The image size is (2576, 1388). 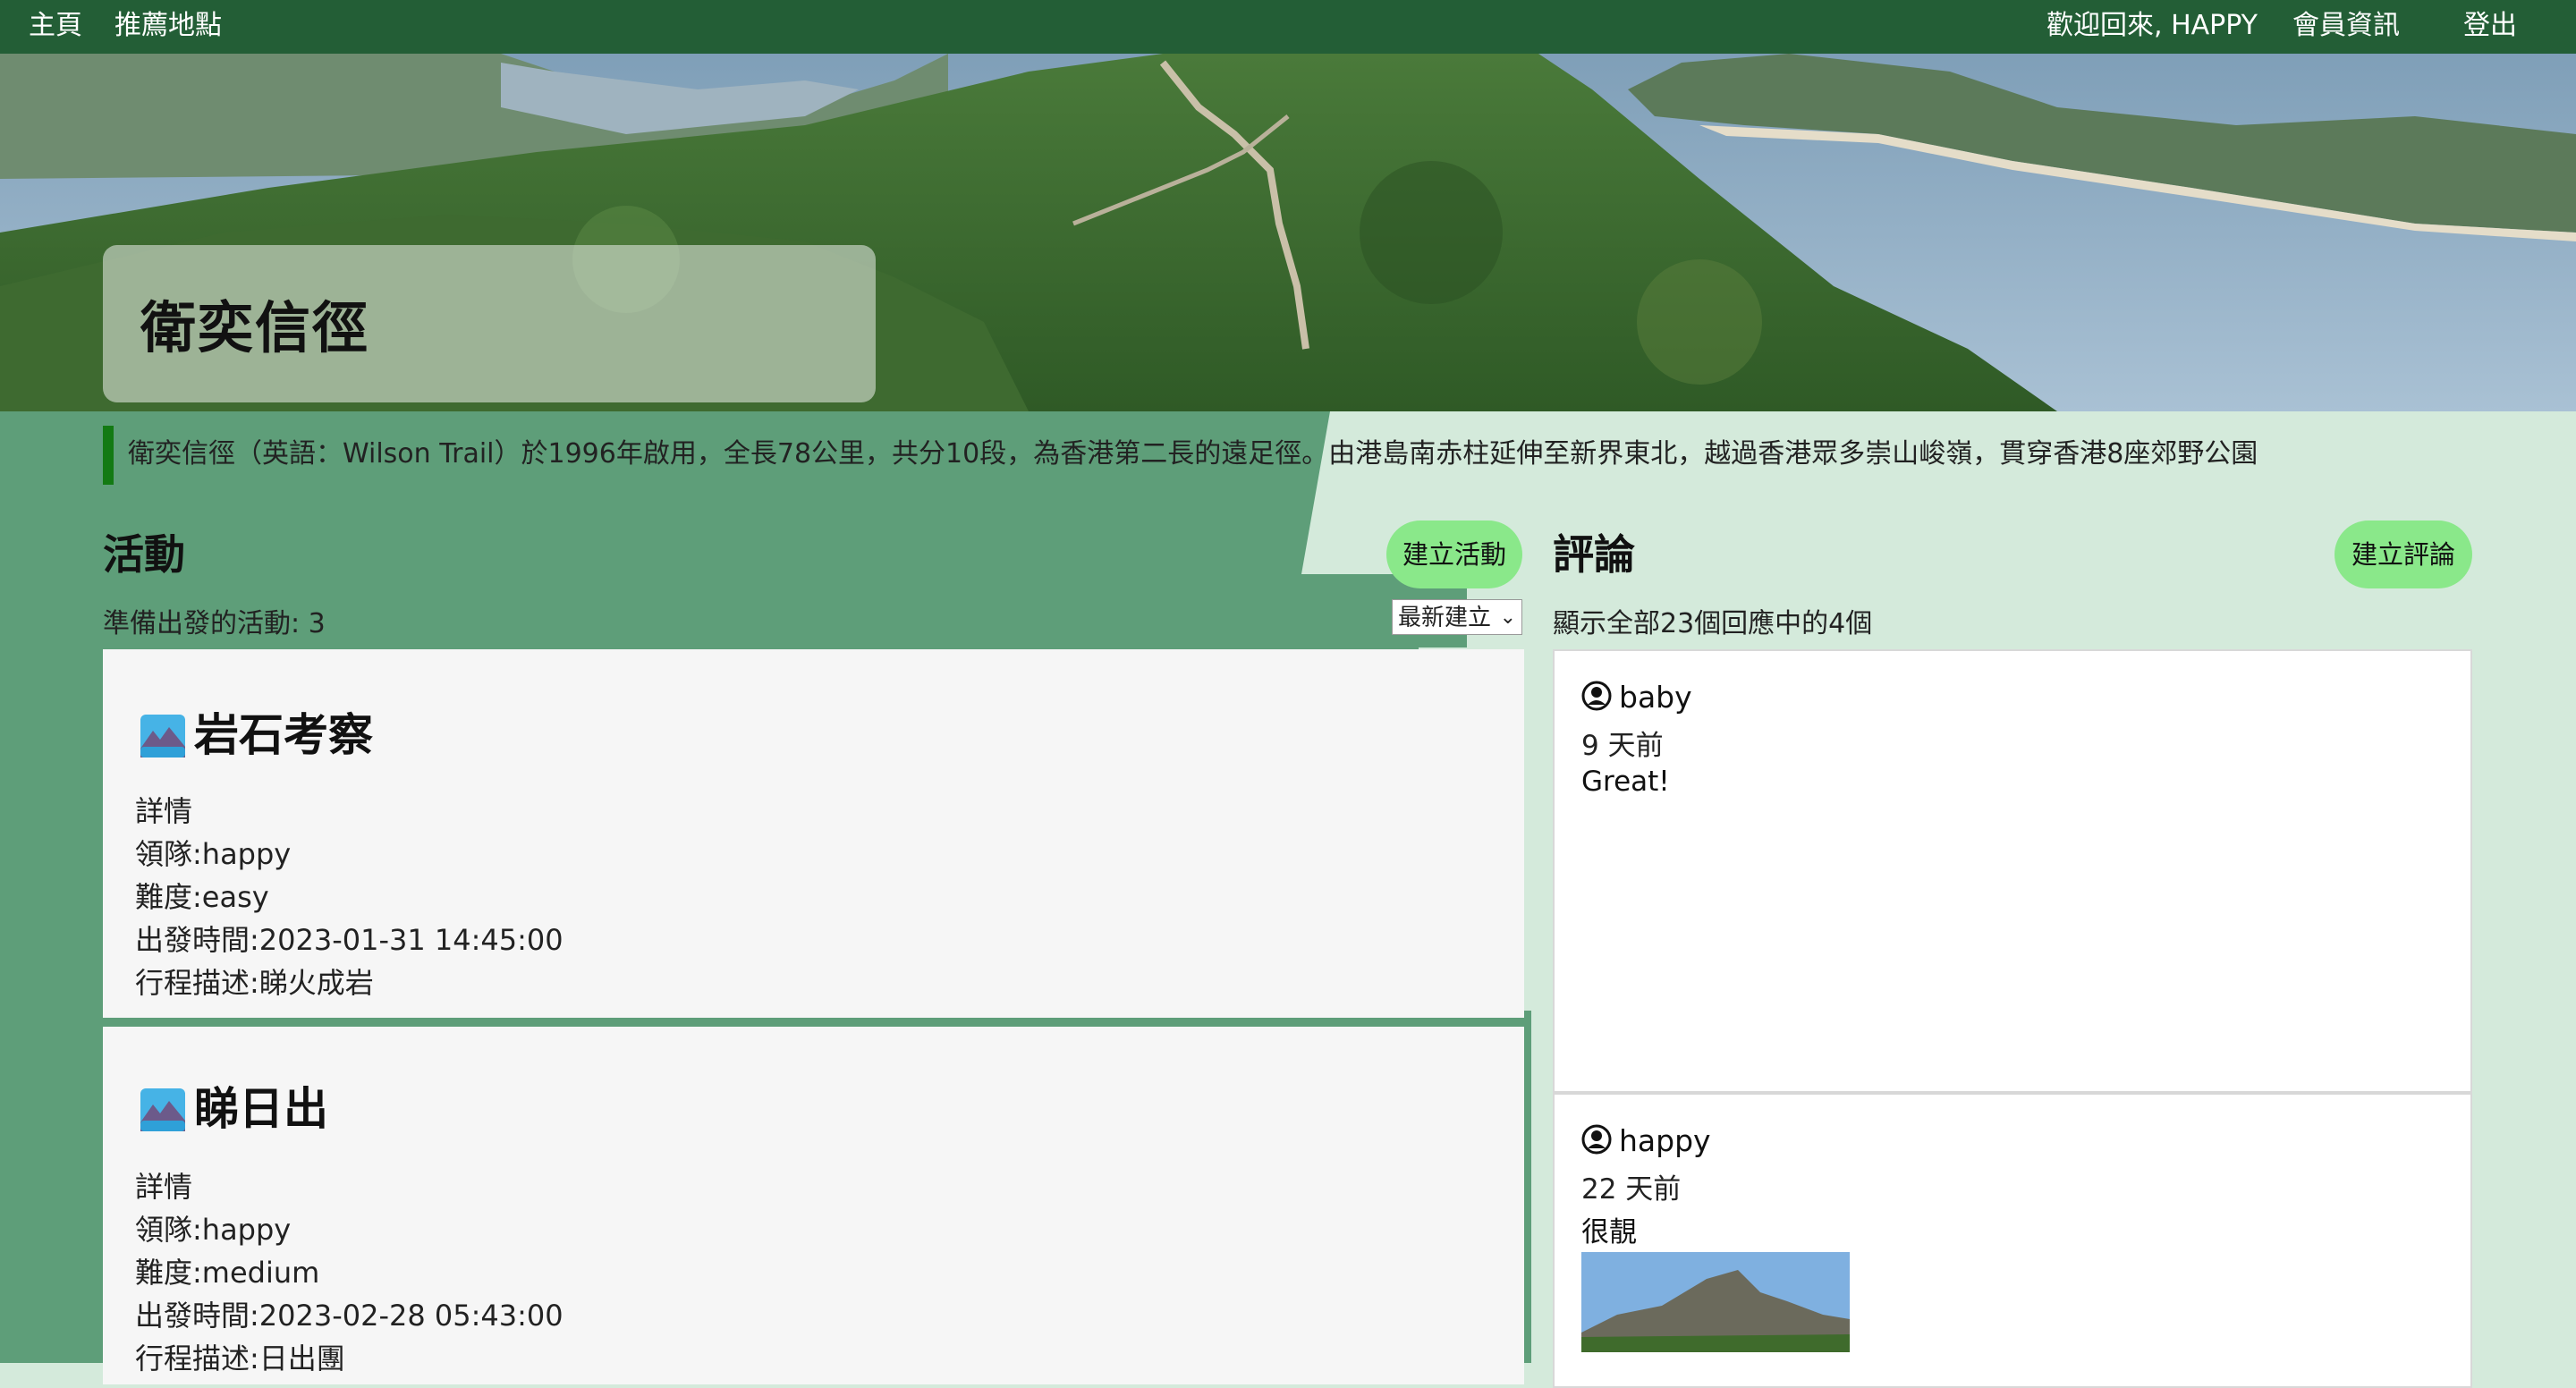 I want to click on activity-title: 岩石考察, so click(x=283, y=735).